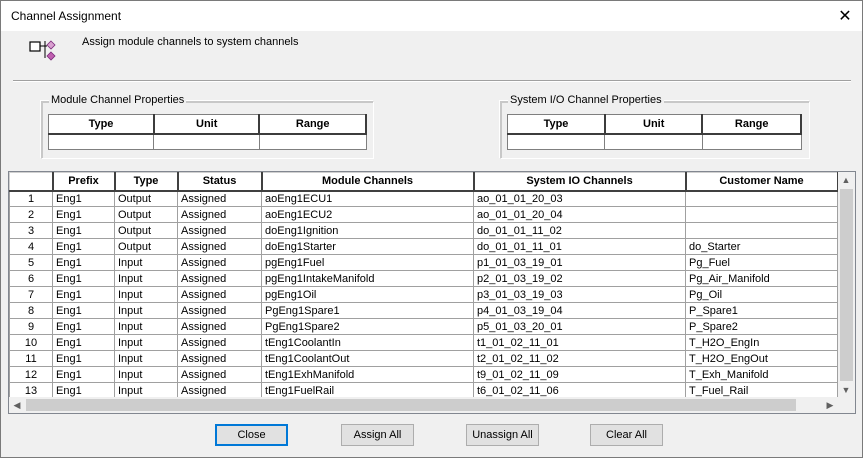 The image size is (863, 458). I want to click on row-number: 1, so click(31, 198).